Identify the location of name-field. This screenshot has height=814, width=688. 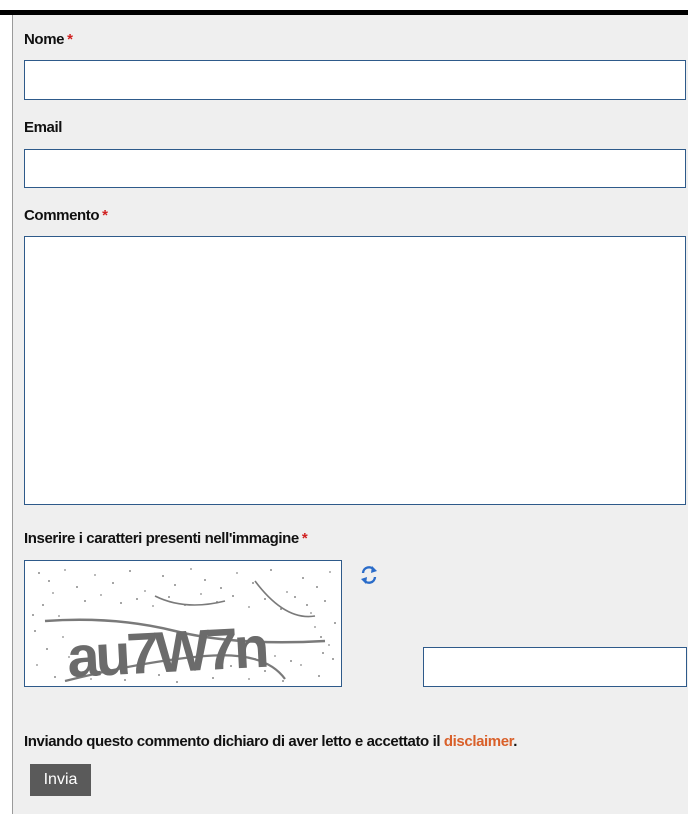
(355, 80).